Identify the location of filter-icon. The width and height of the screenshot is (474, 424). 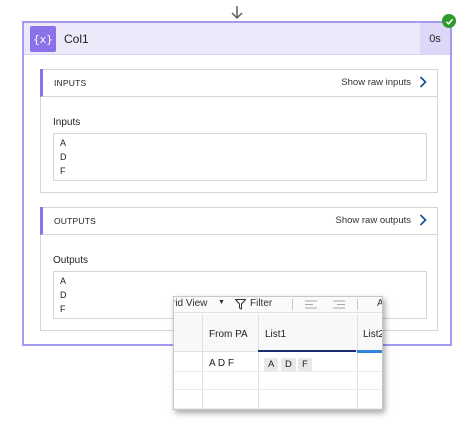
(240, 304).